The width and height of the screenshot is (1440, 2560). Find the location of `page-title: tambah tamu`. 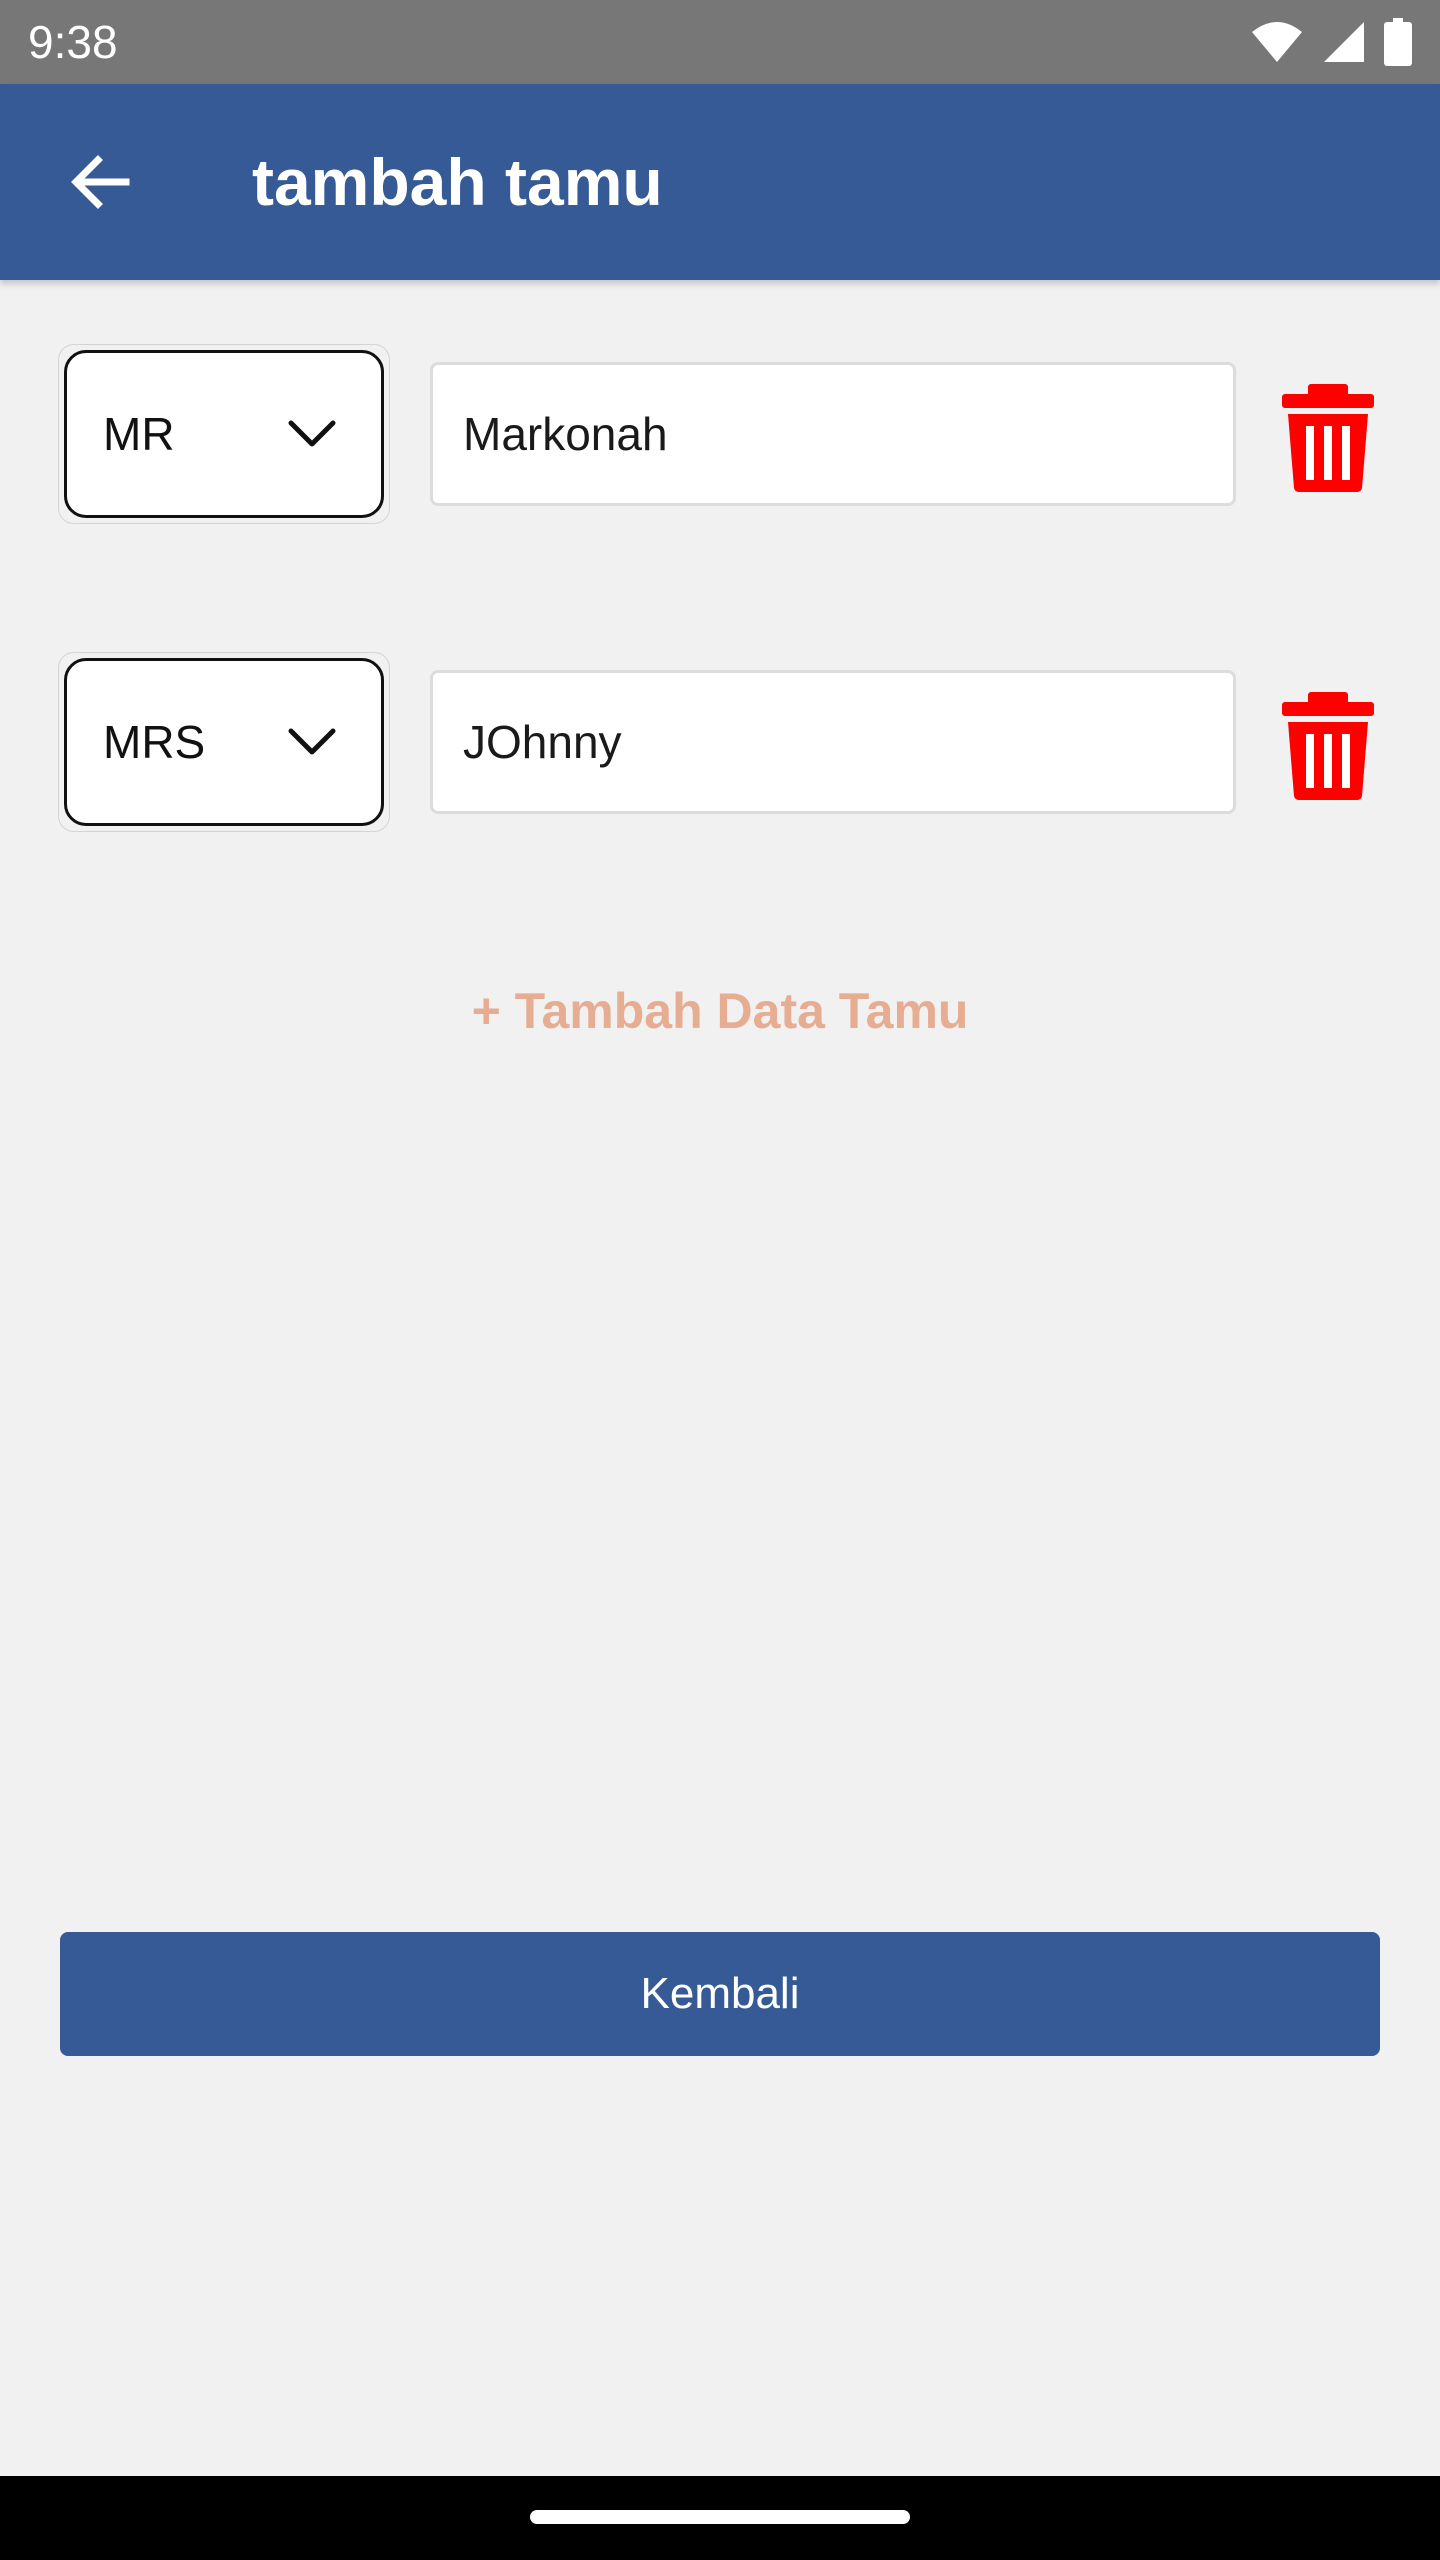

page-title: tambah tamu is located at coordinates (457, 182).